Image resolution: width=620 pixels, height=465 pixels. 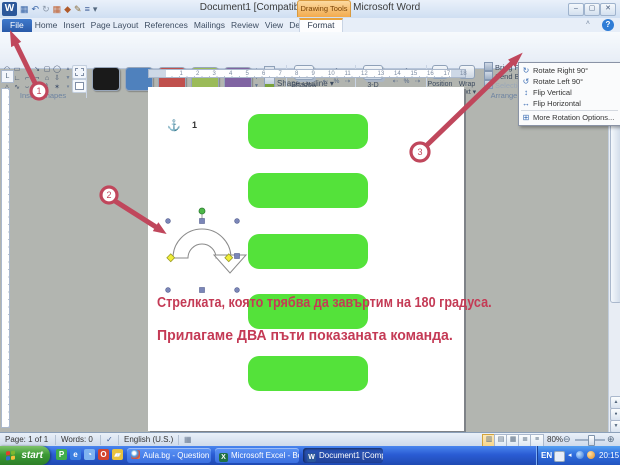 I want to click on bring-forward-icon, so click(x=488, y=66).